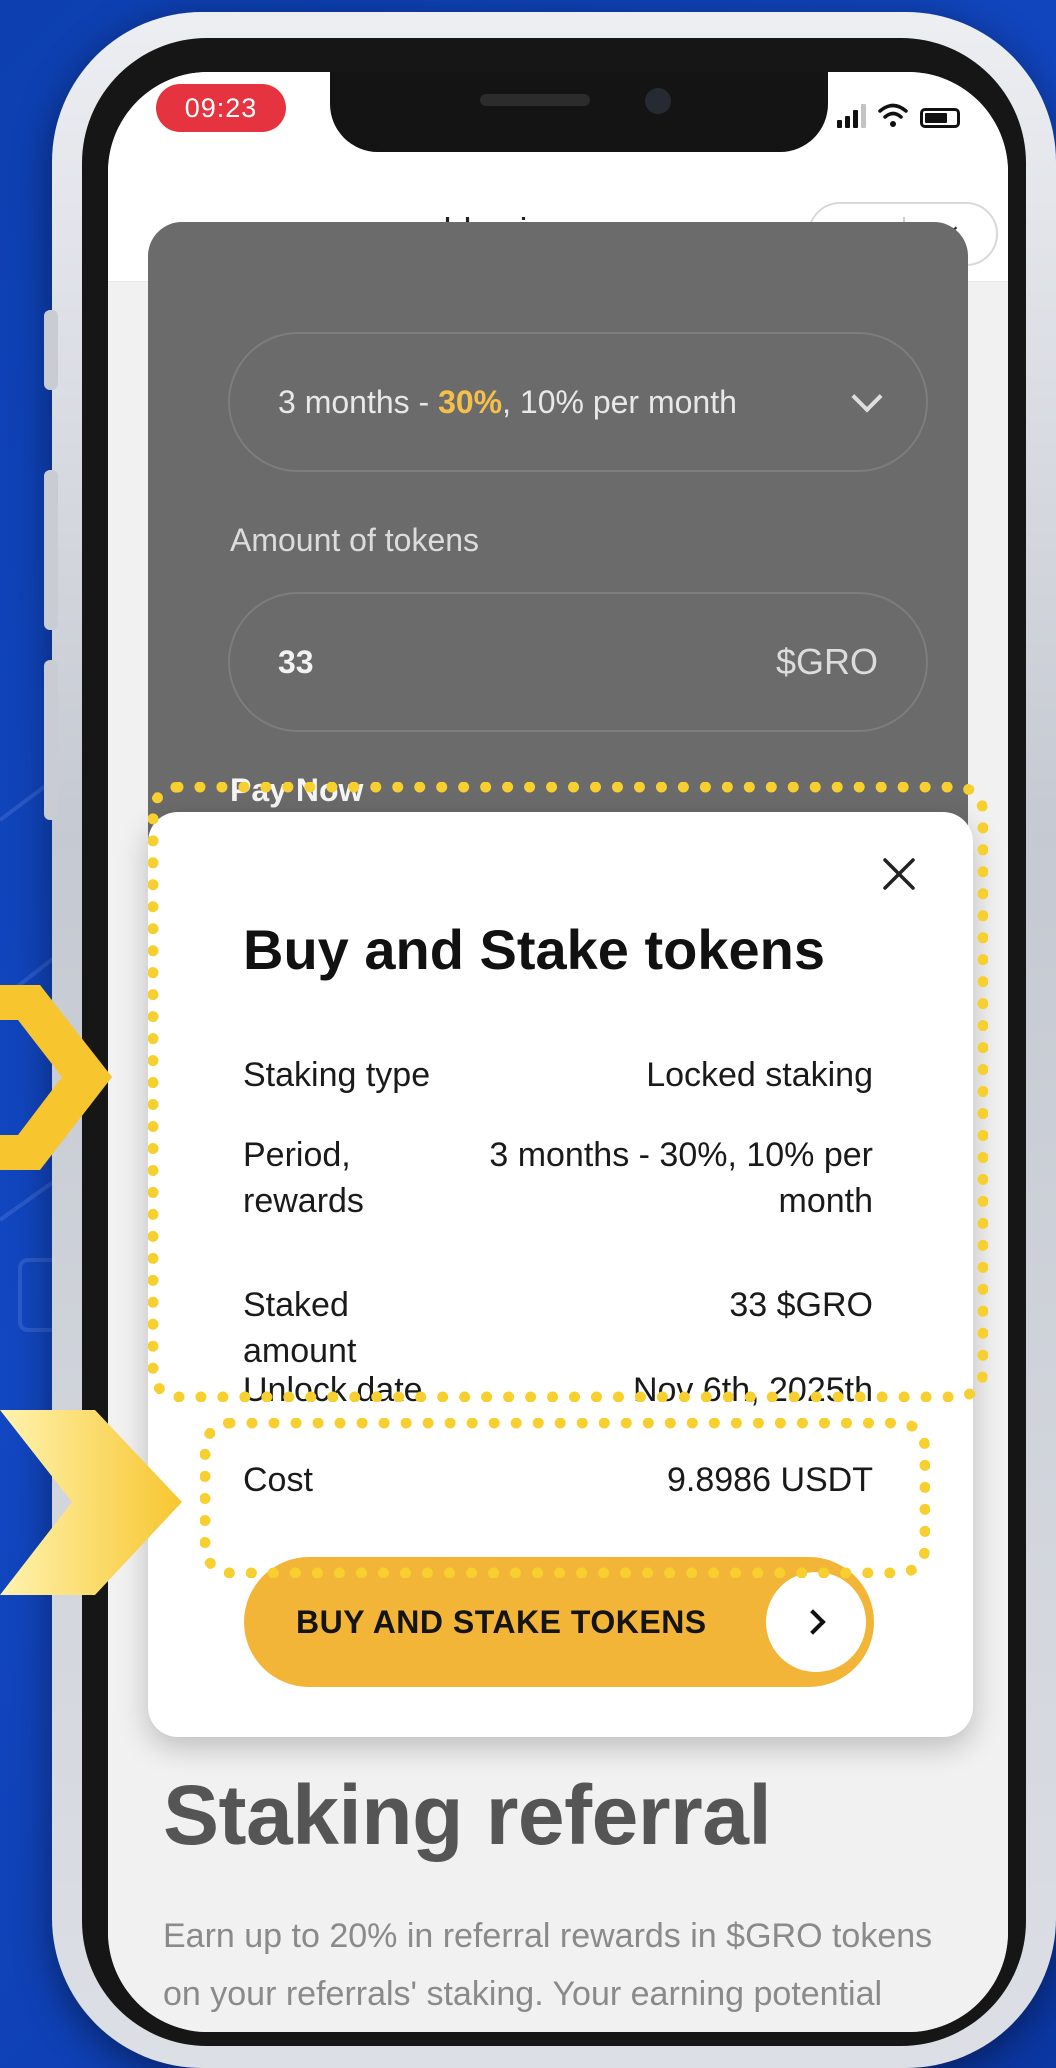 This screenshot has height=2068, width=1056. I want to click on amount-value: 33, so click(296, 661).